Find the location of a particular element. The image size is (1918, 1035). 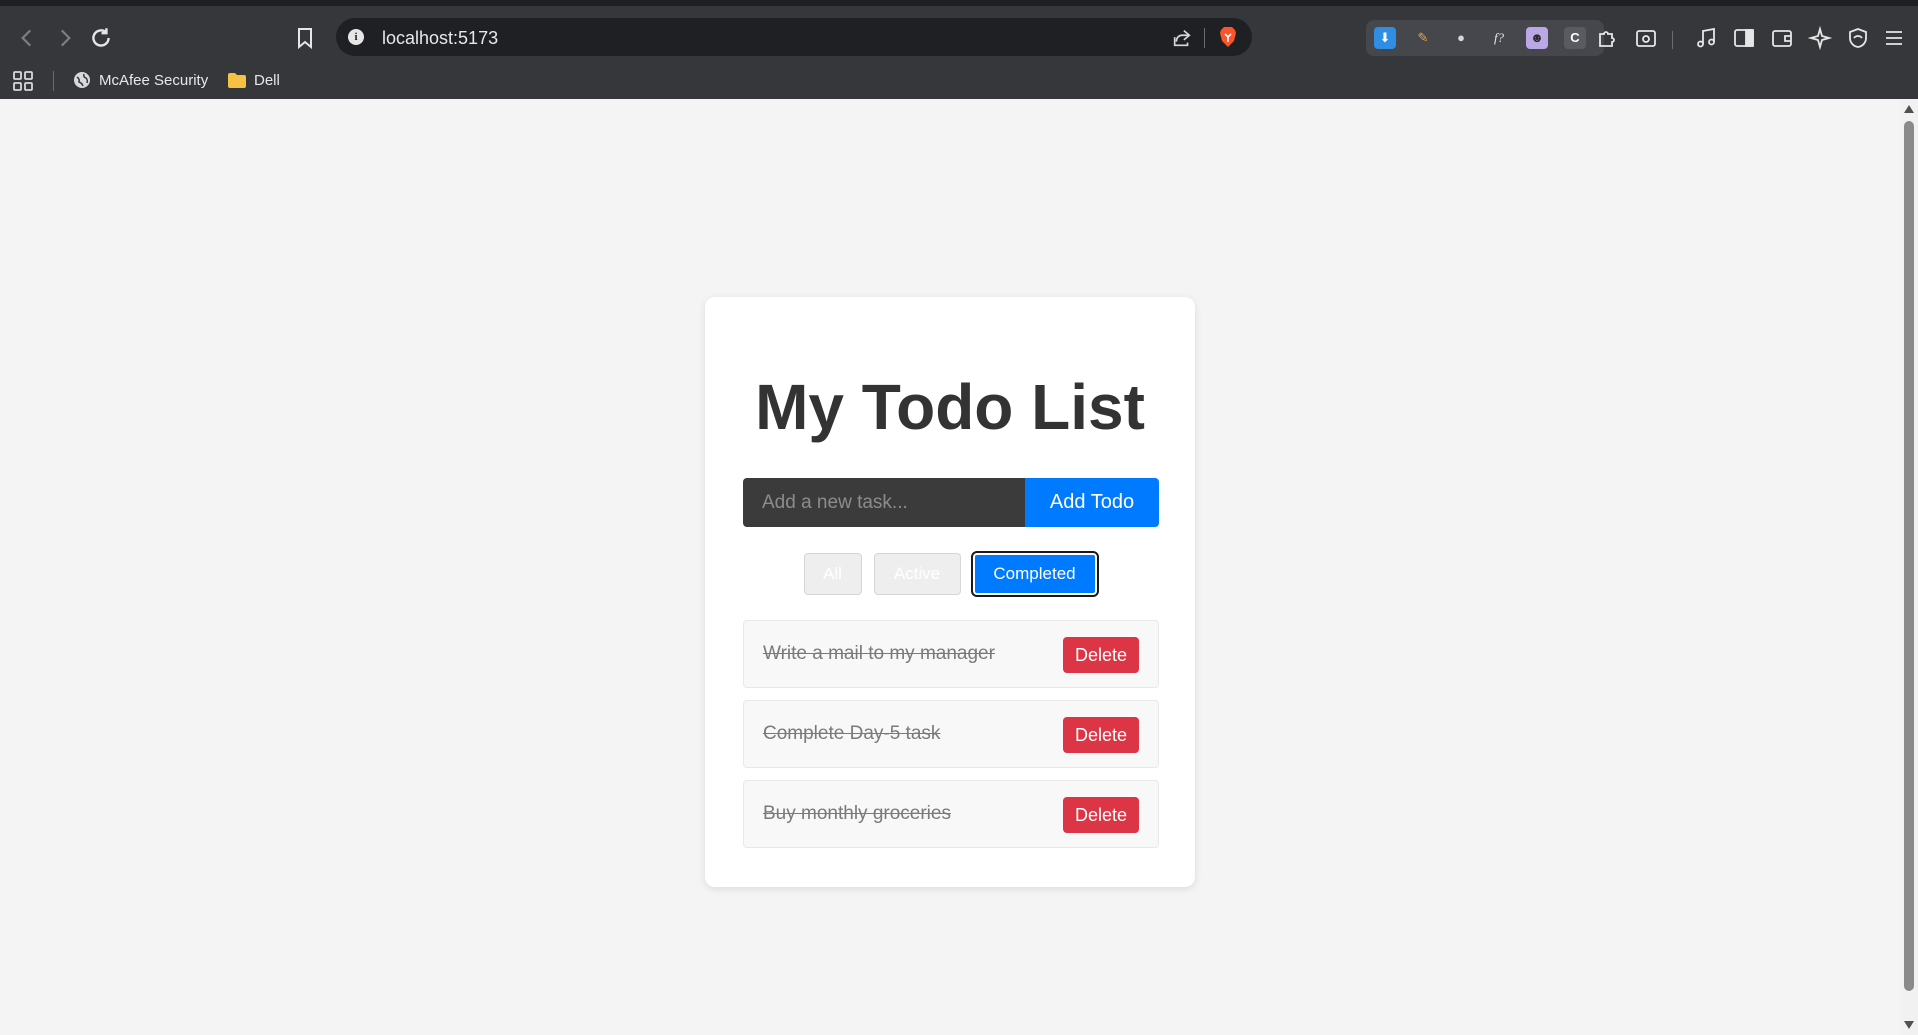

screenshot-icon is located at coordinates (1646, 38).